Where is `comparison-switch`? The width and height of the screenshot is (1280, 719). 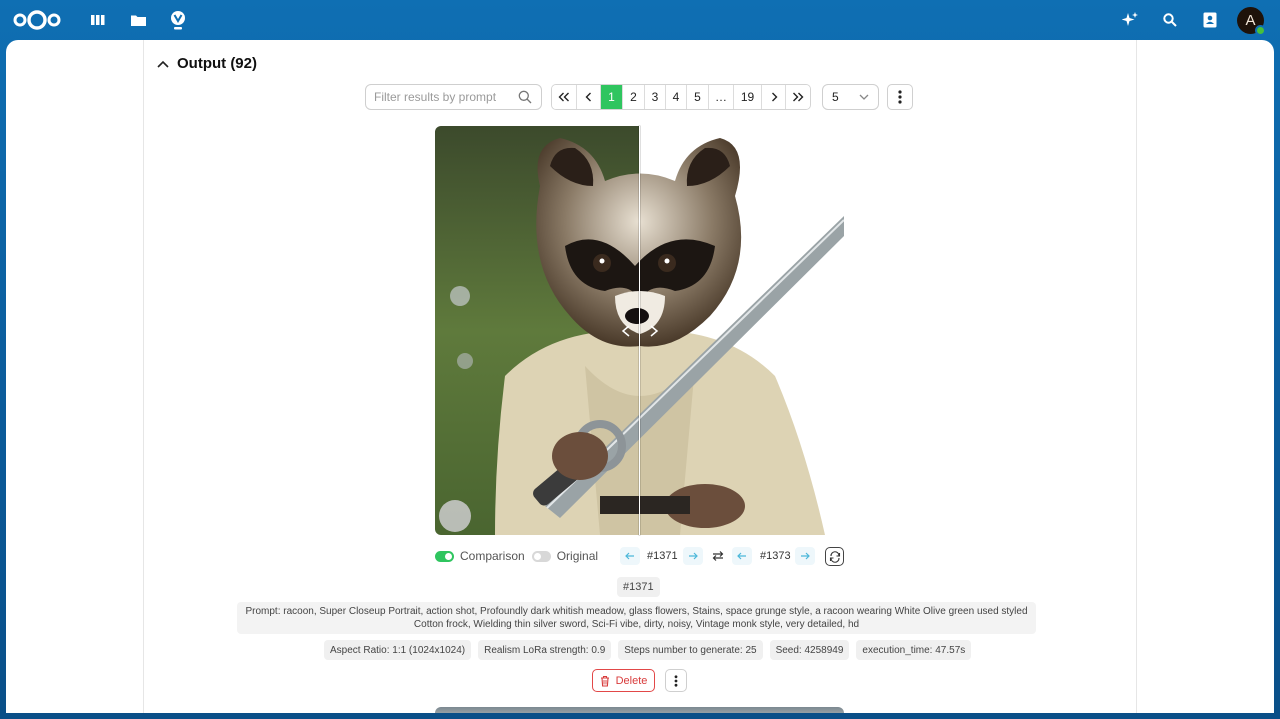
comparison-switch is located at coordinates (444, 556).